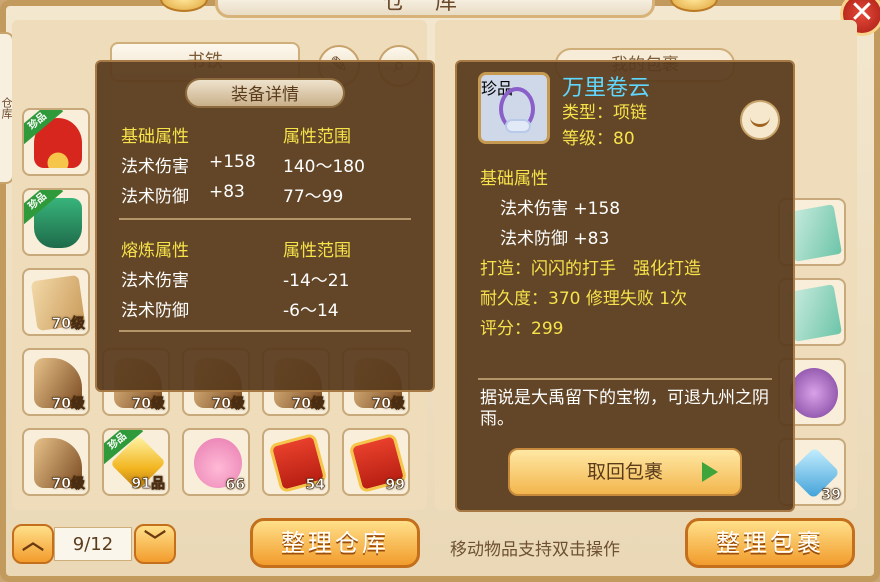 This screenshot has width=880, height=582. What do you see at coordinates (514, 179) in the screenshot?
I see `tooltip-basic-header: 基础属性` at bounding box center [514, 179].